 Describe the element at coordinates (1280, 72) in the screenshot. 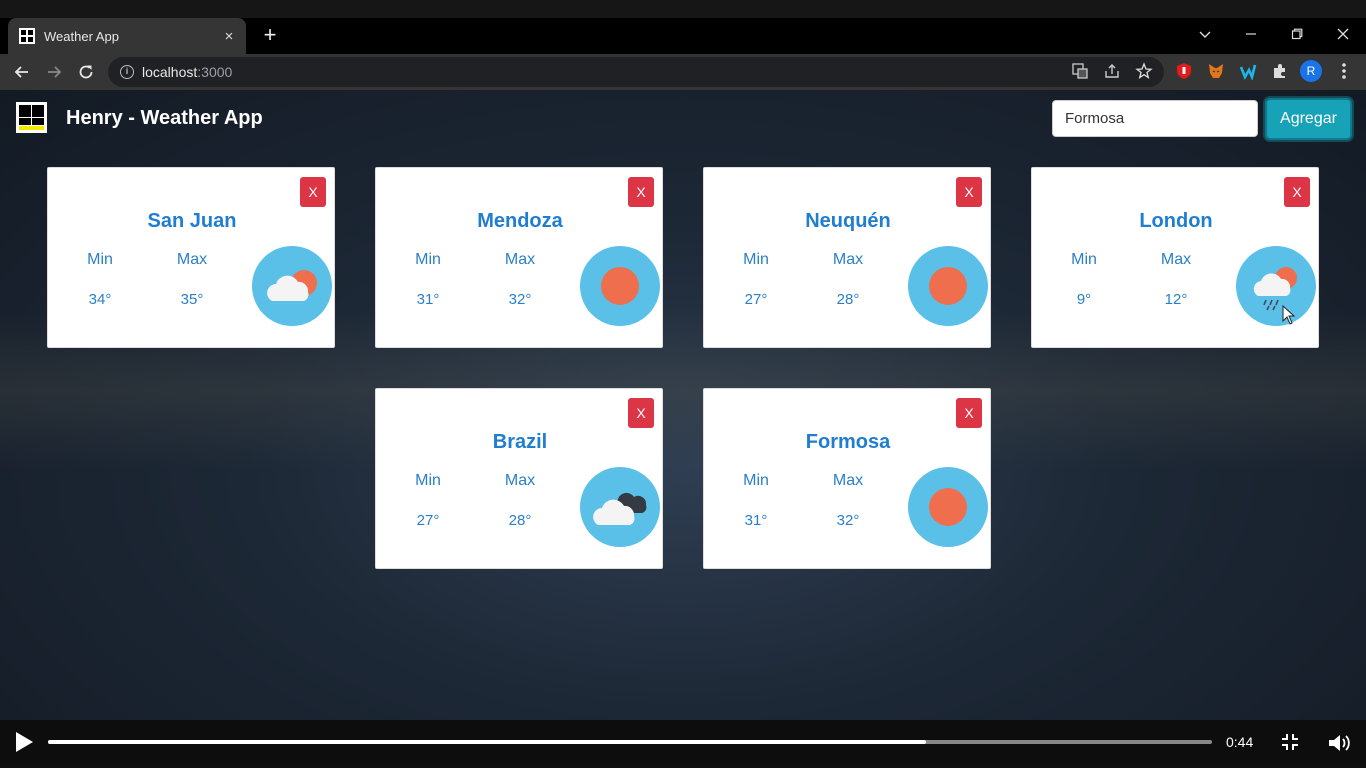

I see `extensions-puzzle-icon` at that location.